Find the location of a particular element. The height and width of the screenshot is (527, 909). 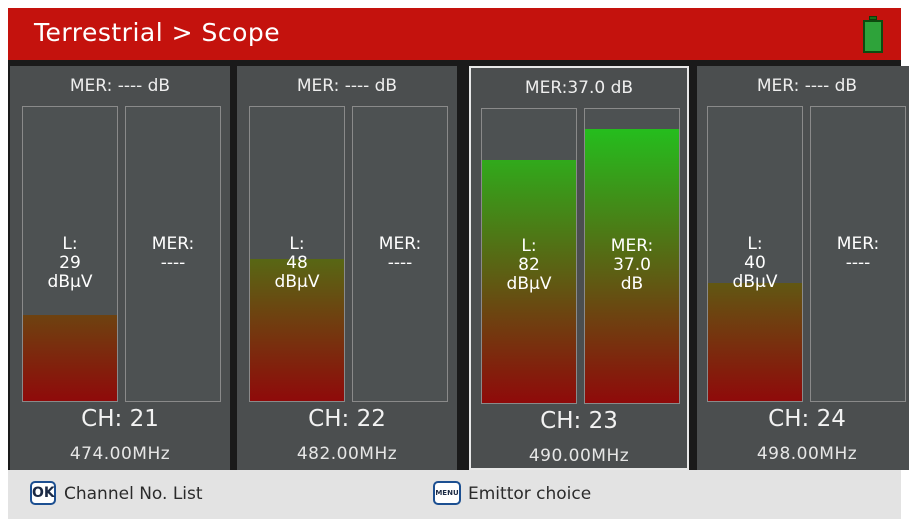

channel-frequency: 482.00MHz is located at coordinates (347, 454).